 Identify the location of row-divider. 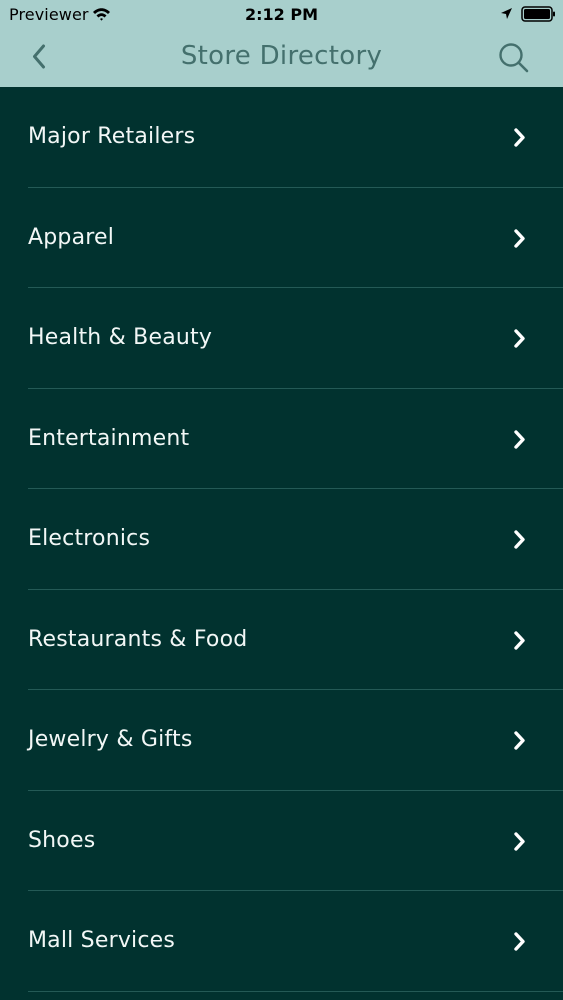
(295, 991).